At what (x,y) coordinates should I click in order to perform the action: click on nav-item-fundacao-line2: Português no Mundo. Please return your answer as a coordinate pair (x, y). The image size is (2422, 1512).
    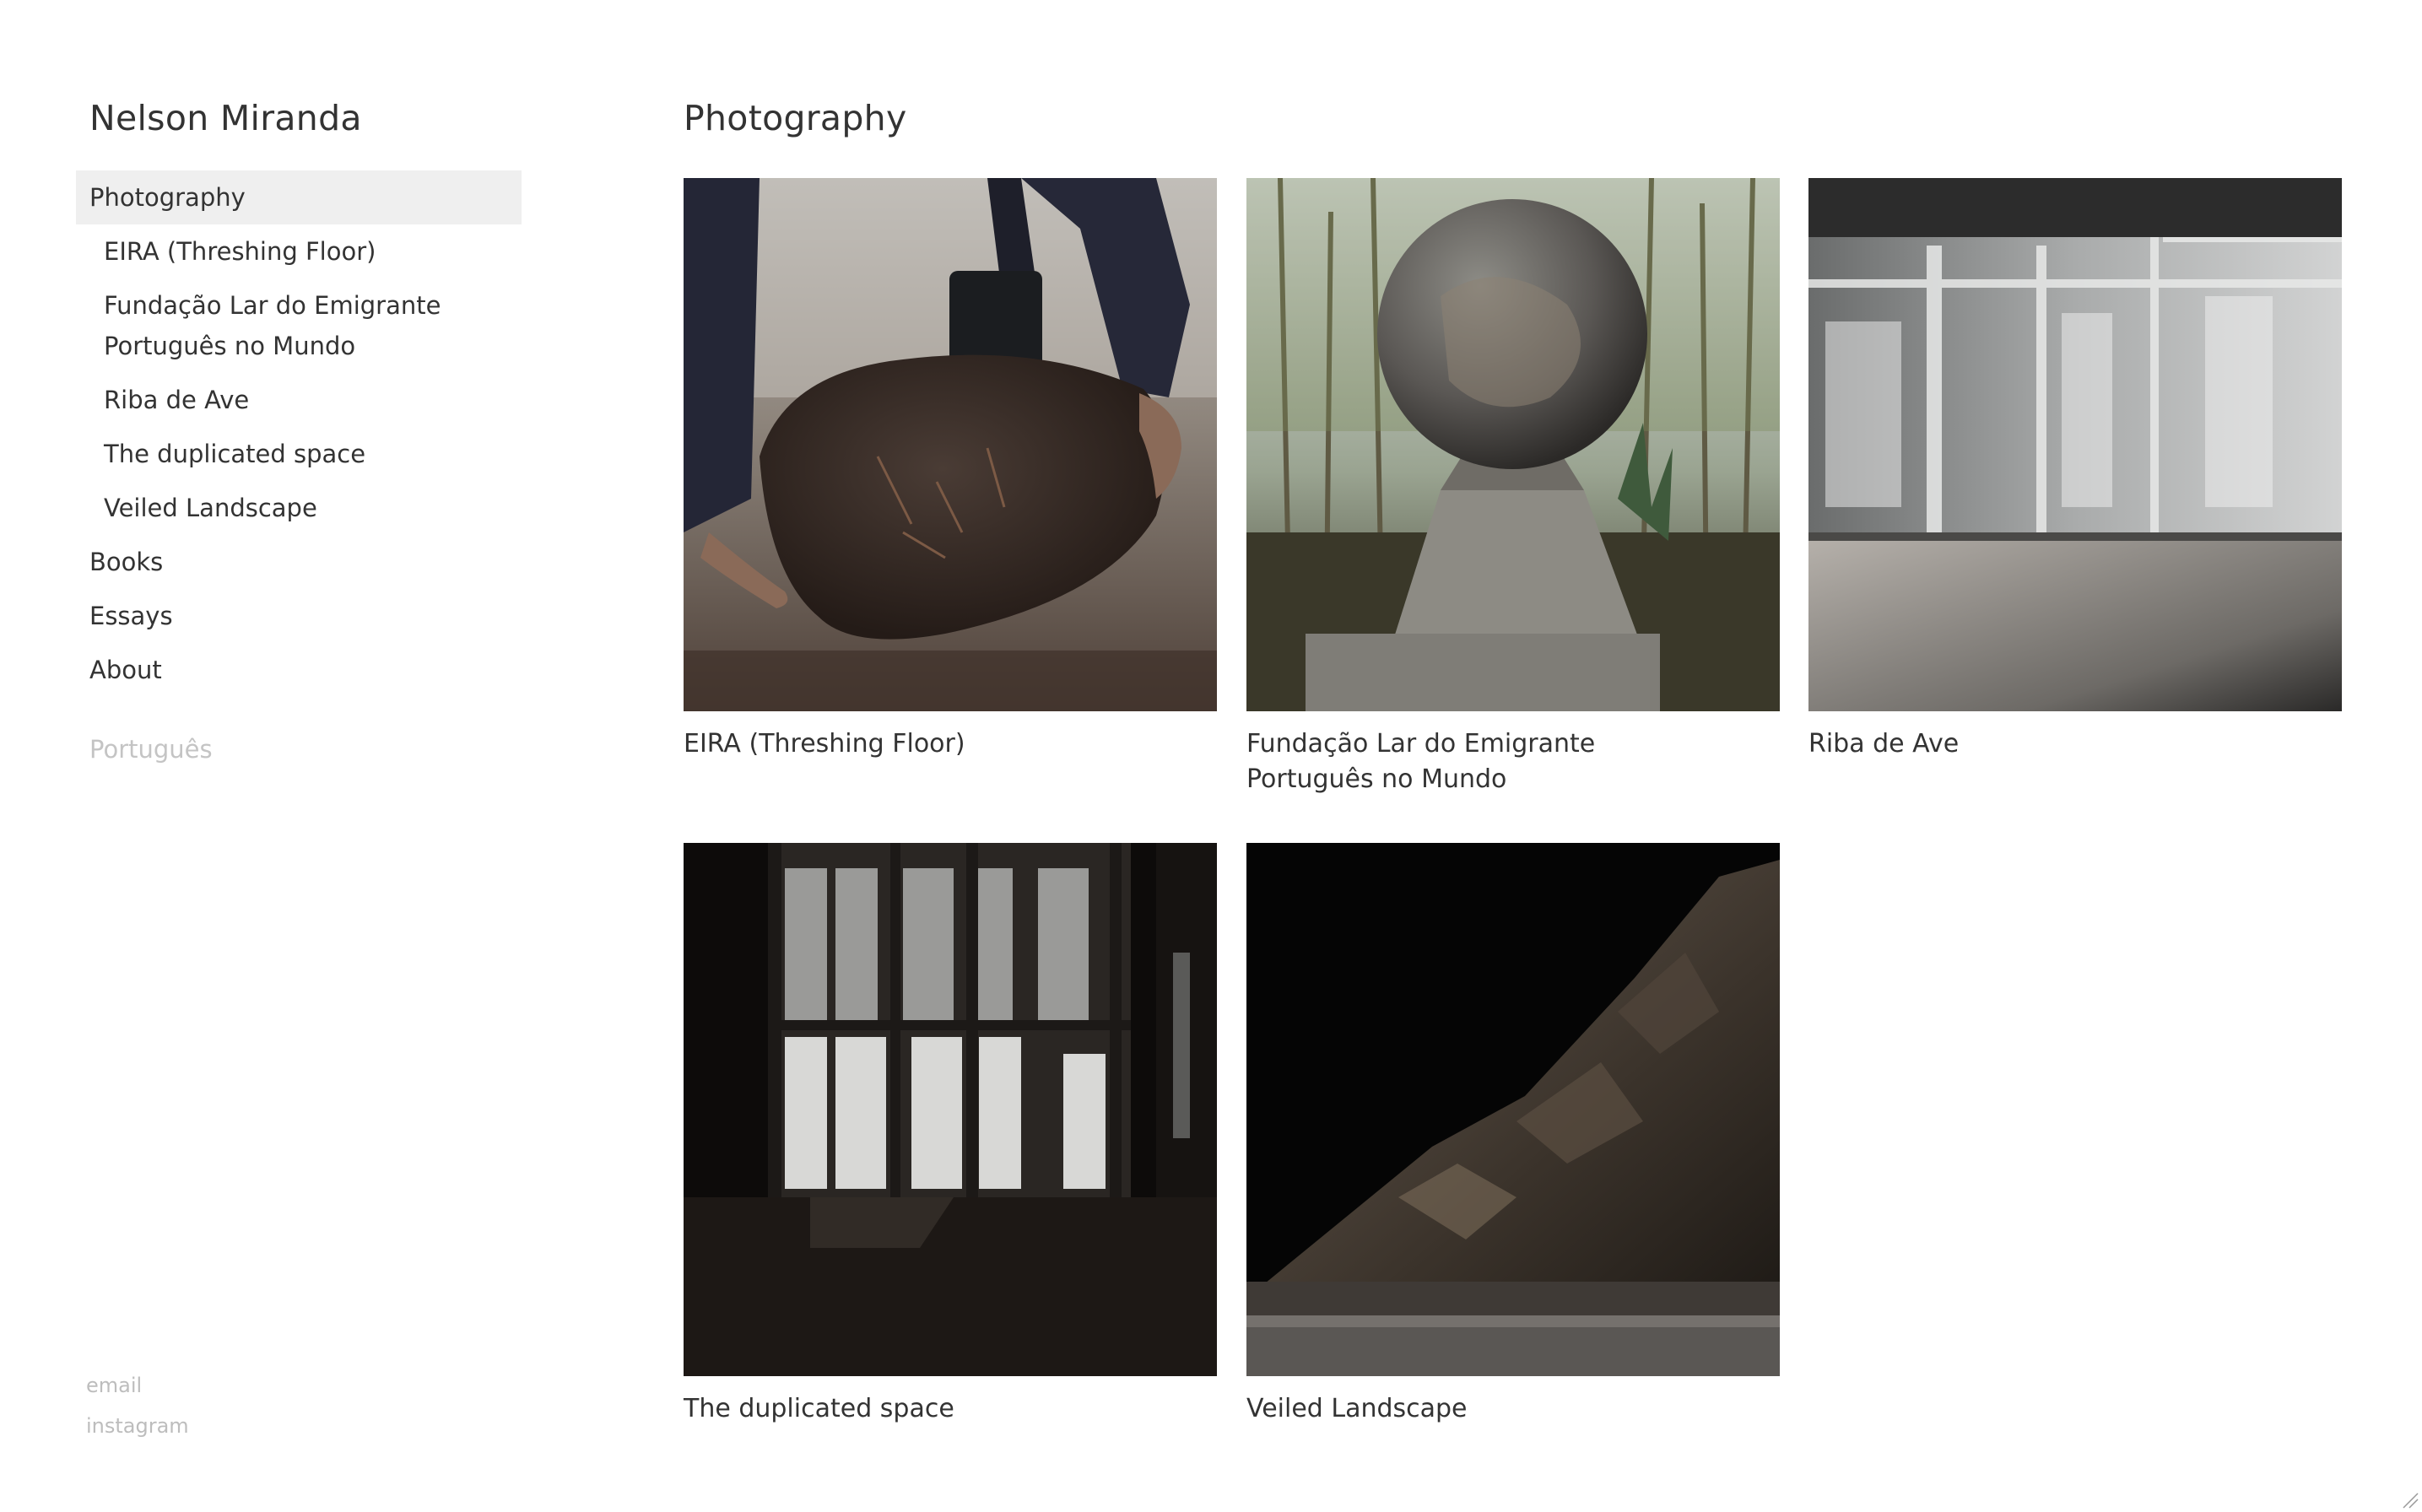
    Looking at the image, I should click on (230, 346).